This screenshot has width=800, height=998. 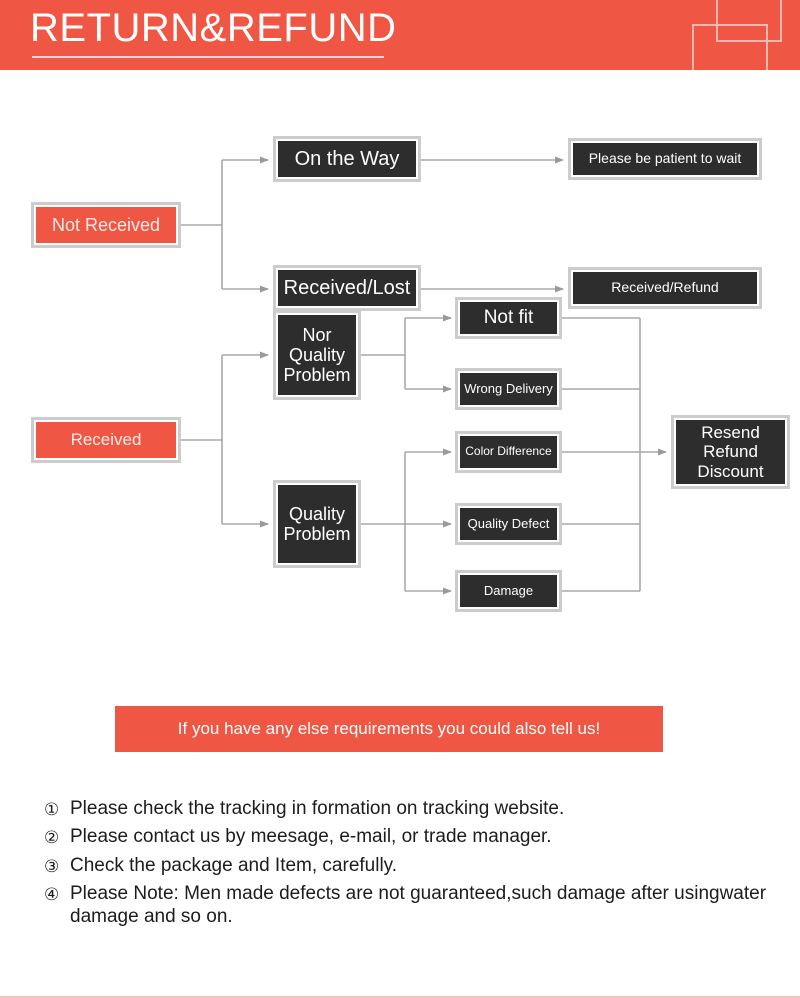 I want to click on node-please-be-patient-to-wait: Please be patient to wait, so click(x=665, y=159).